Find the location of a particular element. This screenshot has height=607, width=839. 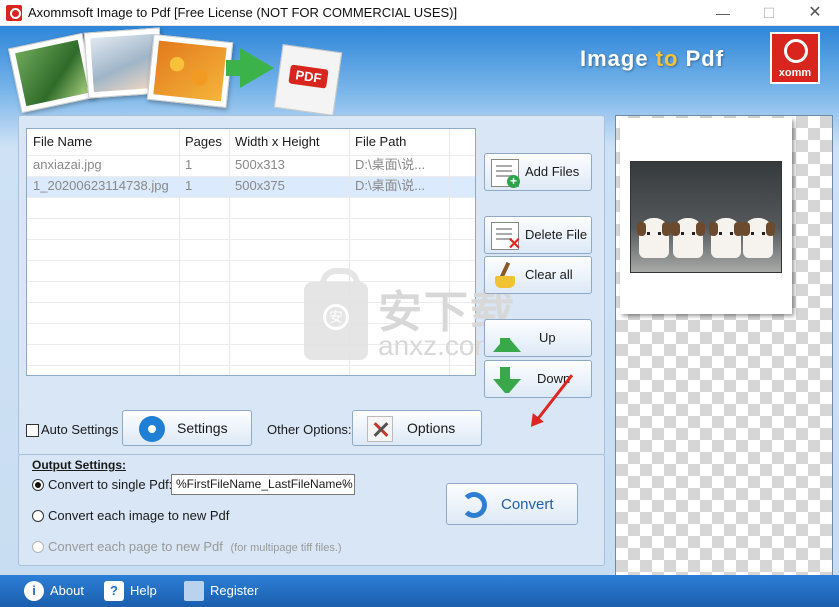

output-settings-title: Output Settings: is located at coordinates (79, 465).